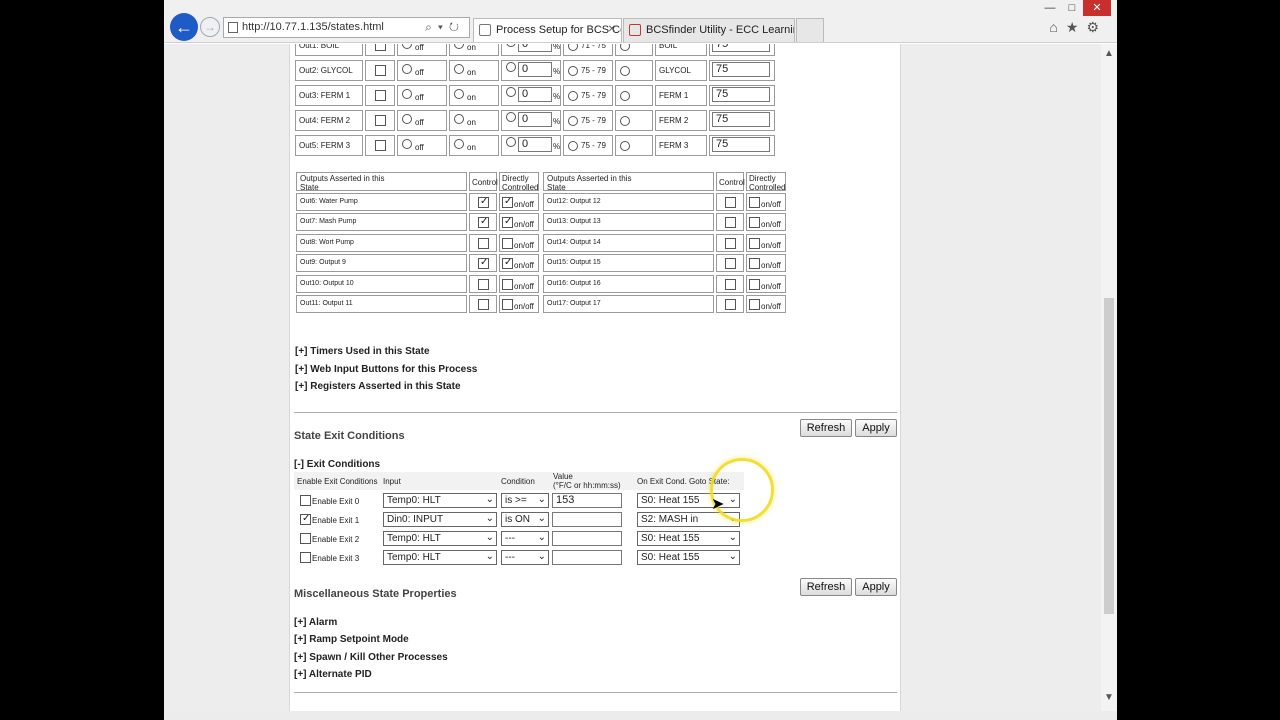 This screenshot has height=720, width=1280. I want to click on ramp-setpoint-toggle: [+] Ramp Setpoint Mode, so click(351, 639).